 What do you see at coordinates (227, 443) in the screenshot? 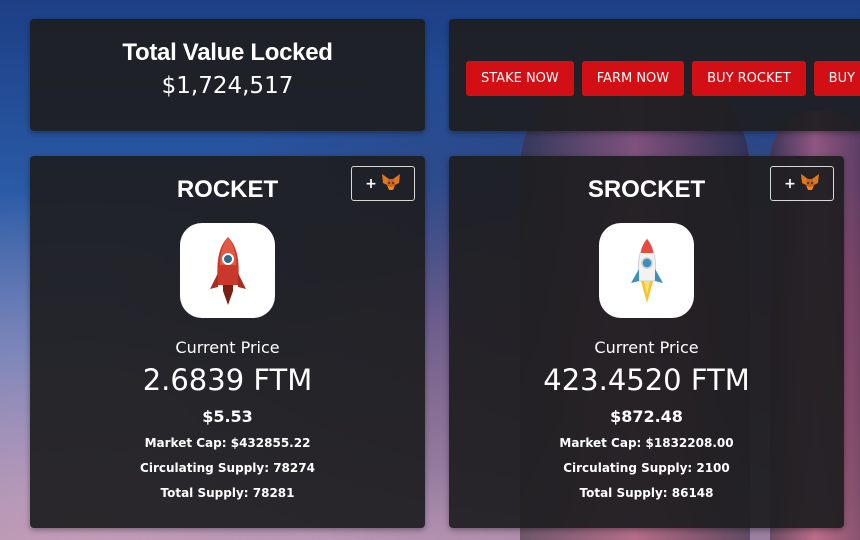
I see `market-cap: Market Cap: $432855.22` at bounding box center [227, 443].